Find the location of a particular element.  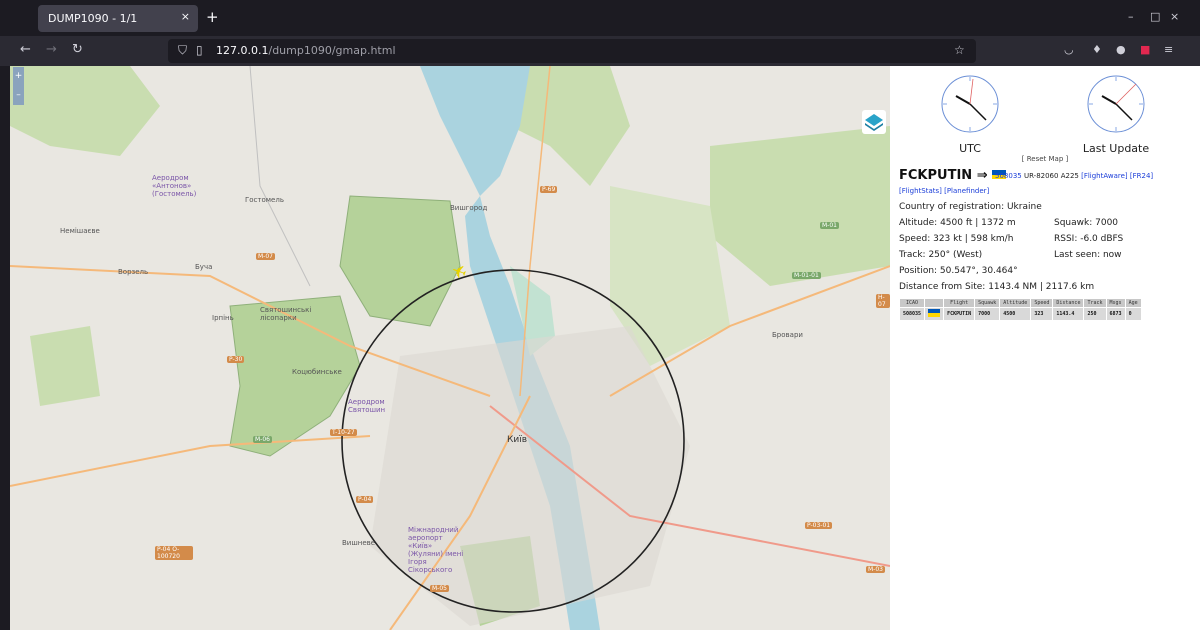

external-links: [FlightStats] [Planefinder] is located at coordinates (944, 191).